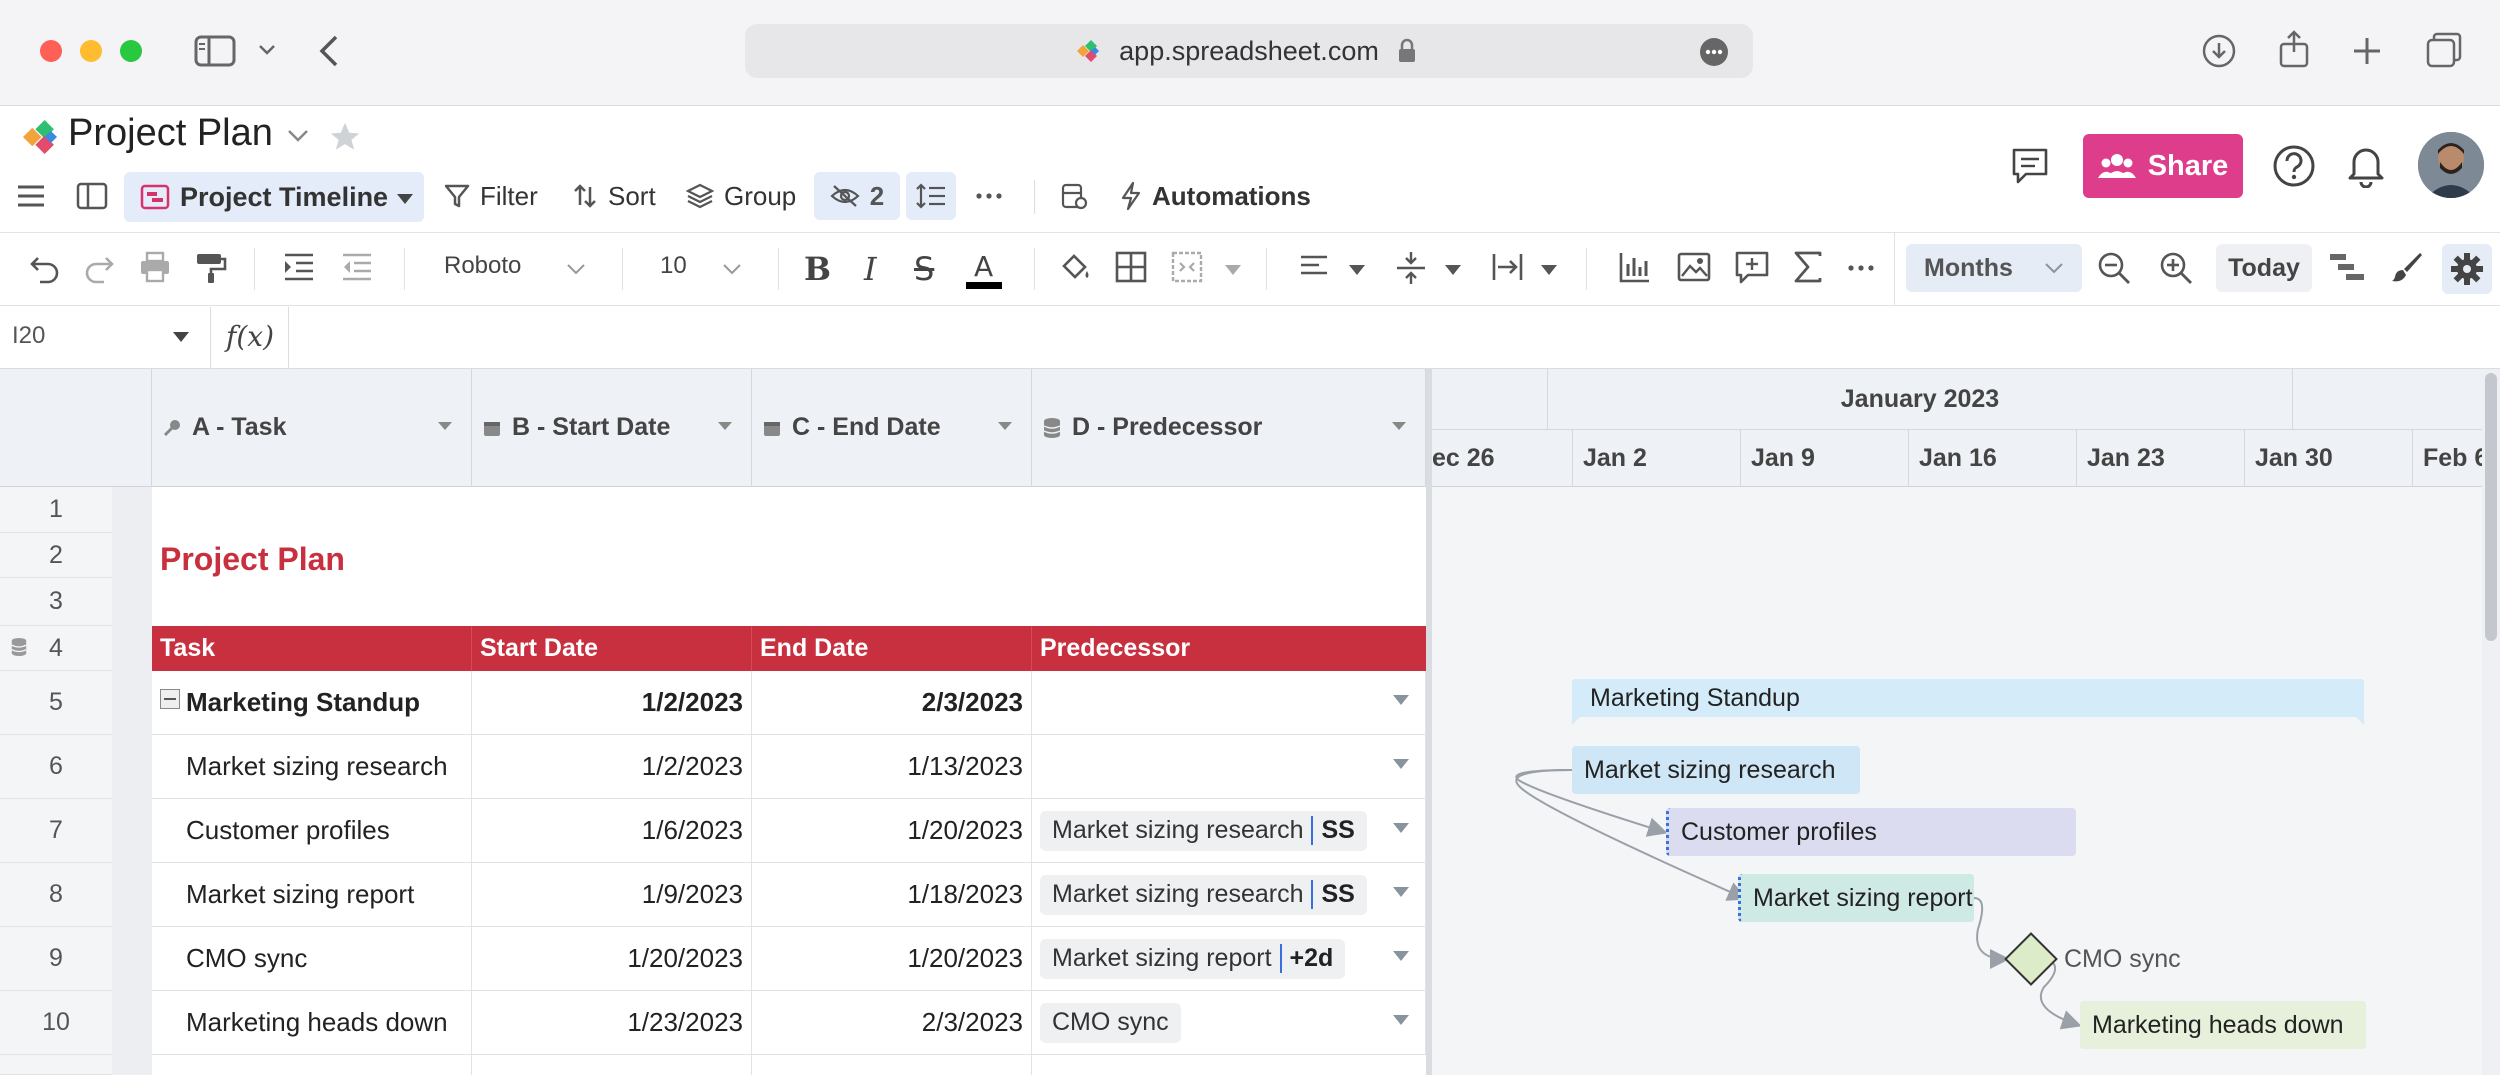 This screenshot has height=1075, width=2500. What do you see at coordinates (1215, 196) in the screenshot?
I see `automations-button: Automations` at bounding box center [1215, 196].